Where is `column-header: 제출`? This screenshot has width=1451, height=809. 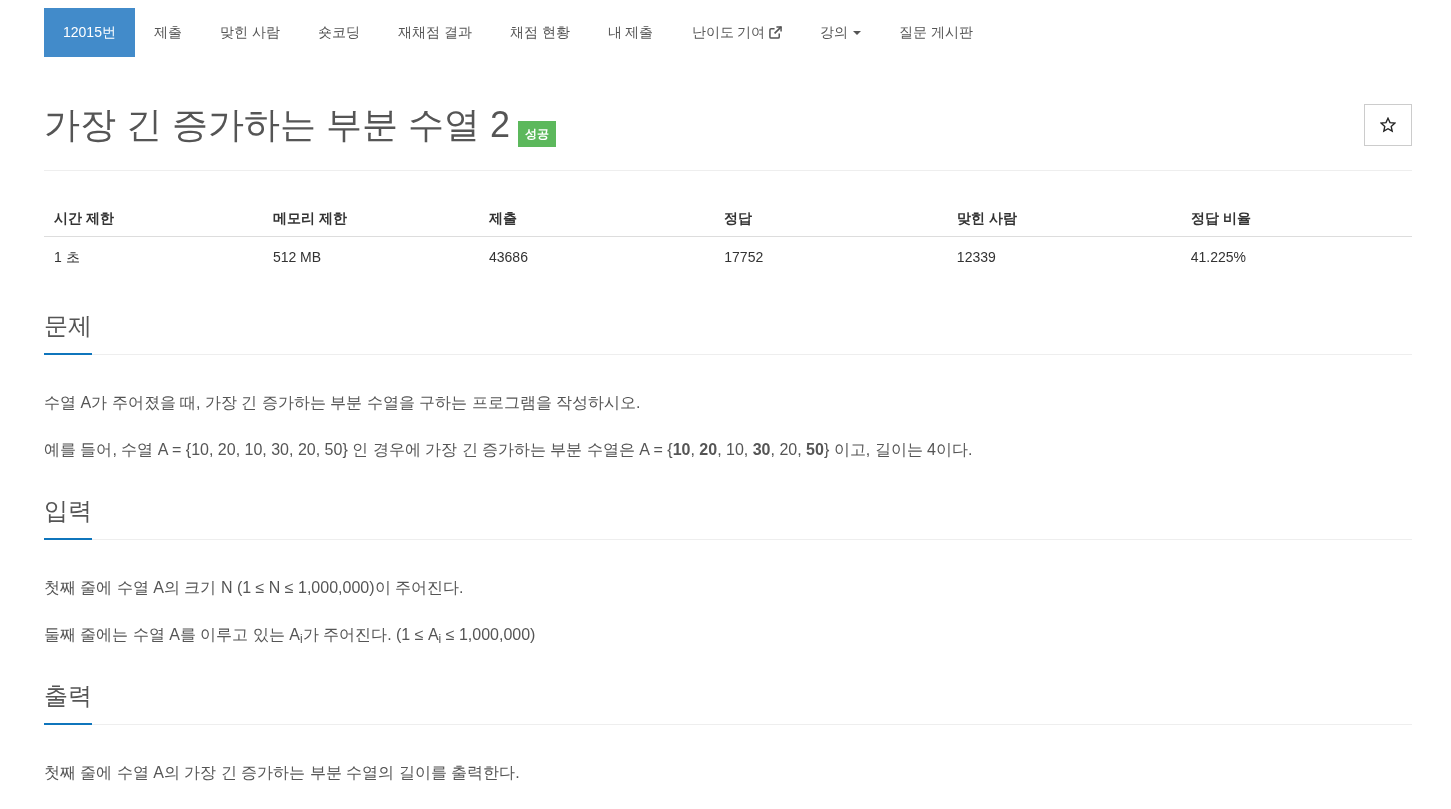 column-header: 제출 is located at coordinates (597, 218).